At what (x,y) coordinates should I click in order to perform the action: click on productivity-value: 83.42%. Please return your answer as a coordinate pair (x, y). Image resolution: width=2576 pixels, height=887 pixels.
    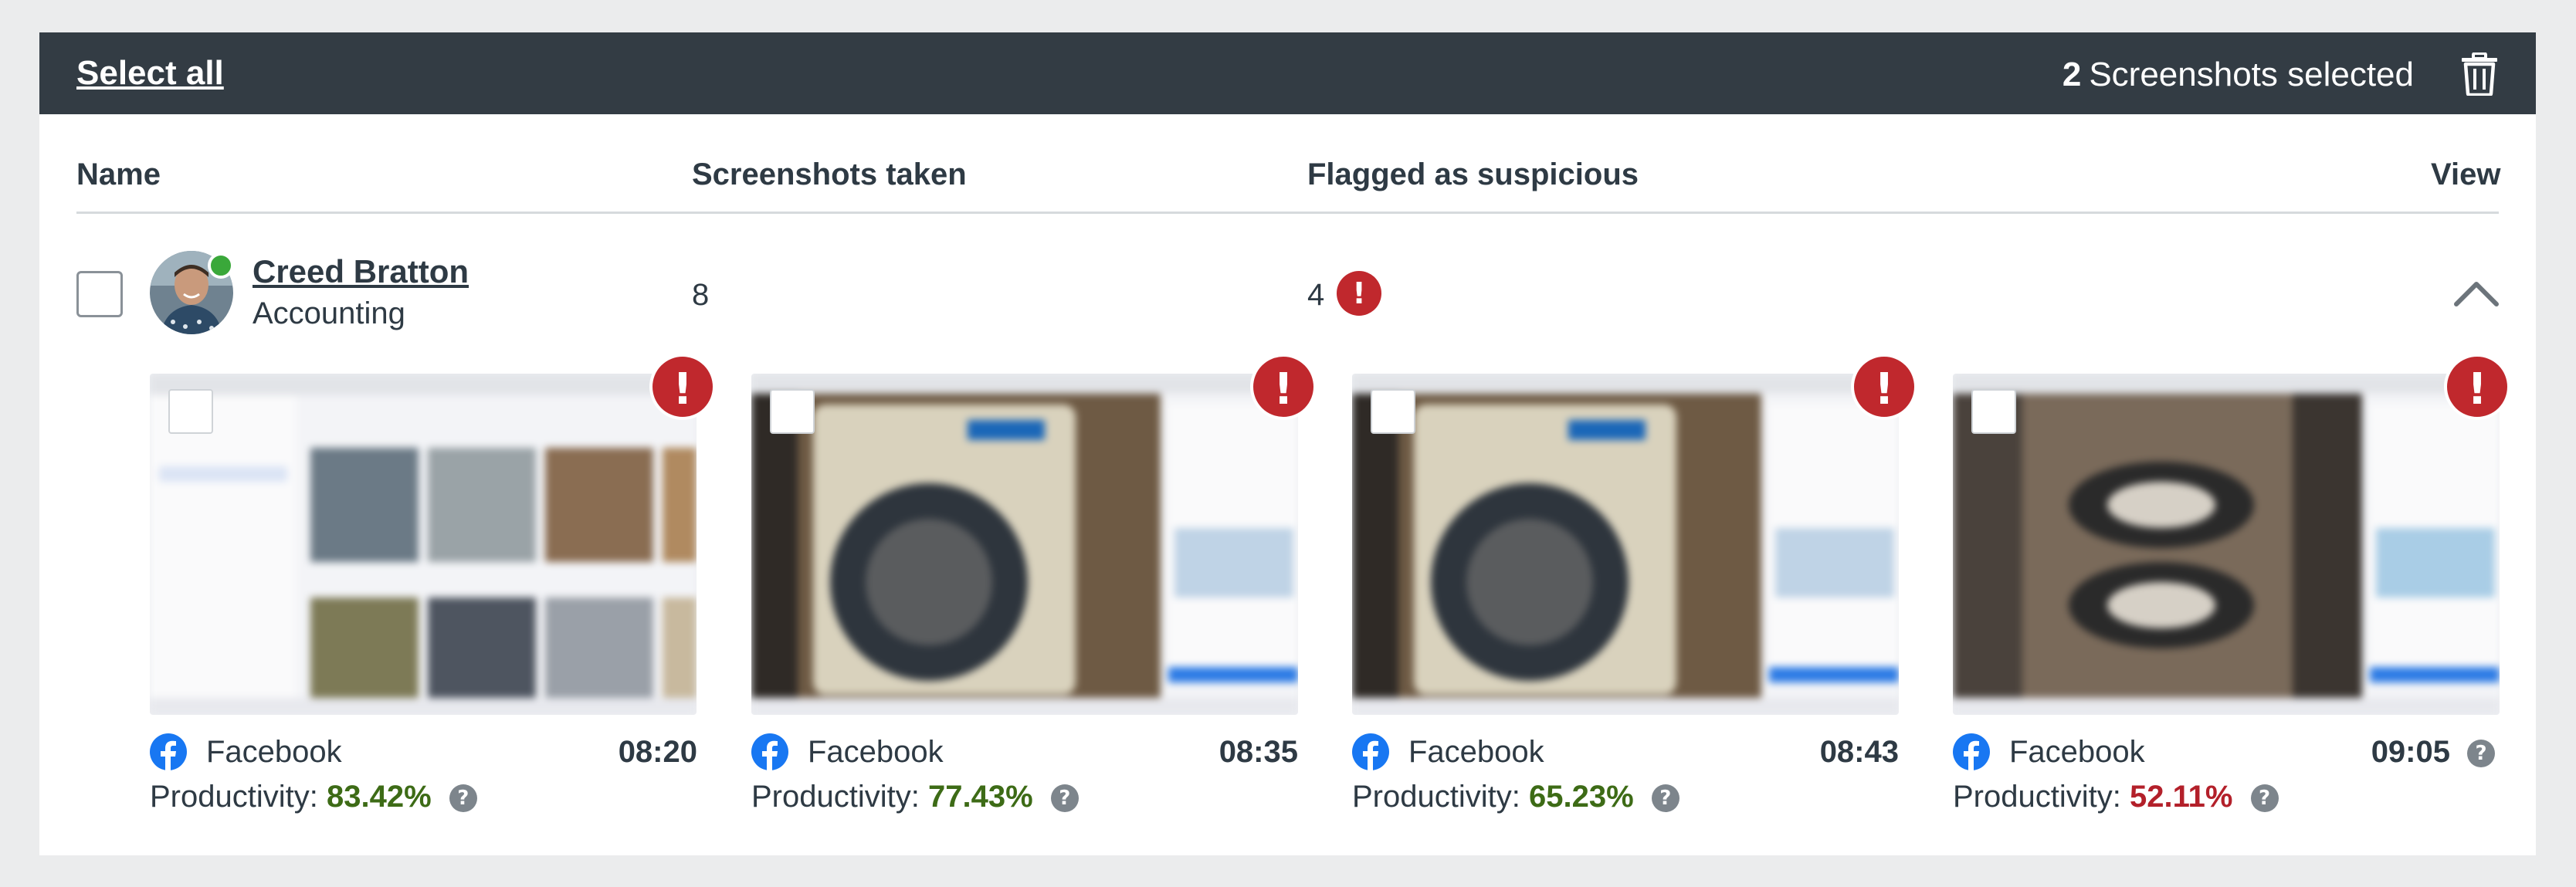
    Looking at the image, I should click on (379, 797).